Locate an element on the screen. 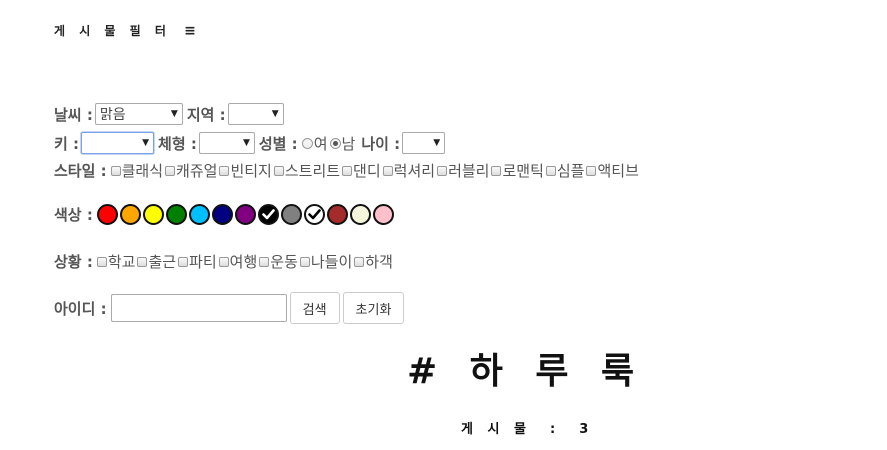  age-select: ▼ is located at coordinates (424, 143).